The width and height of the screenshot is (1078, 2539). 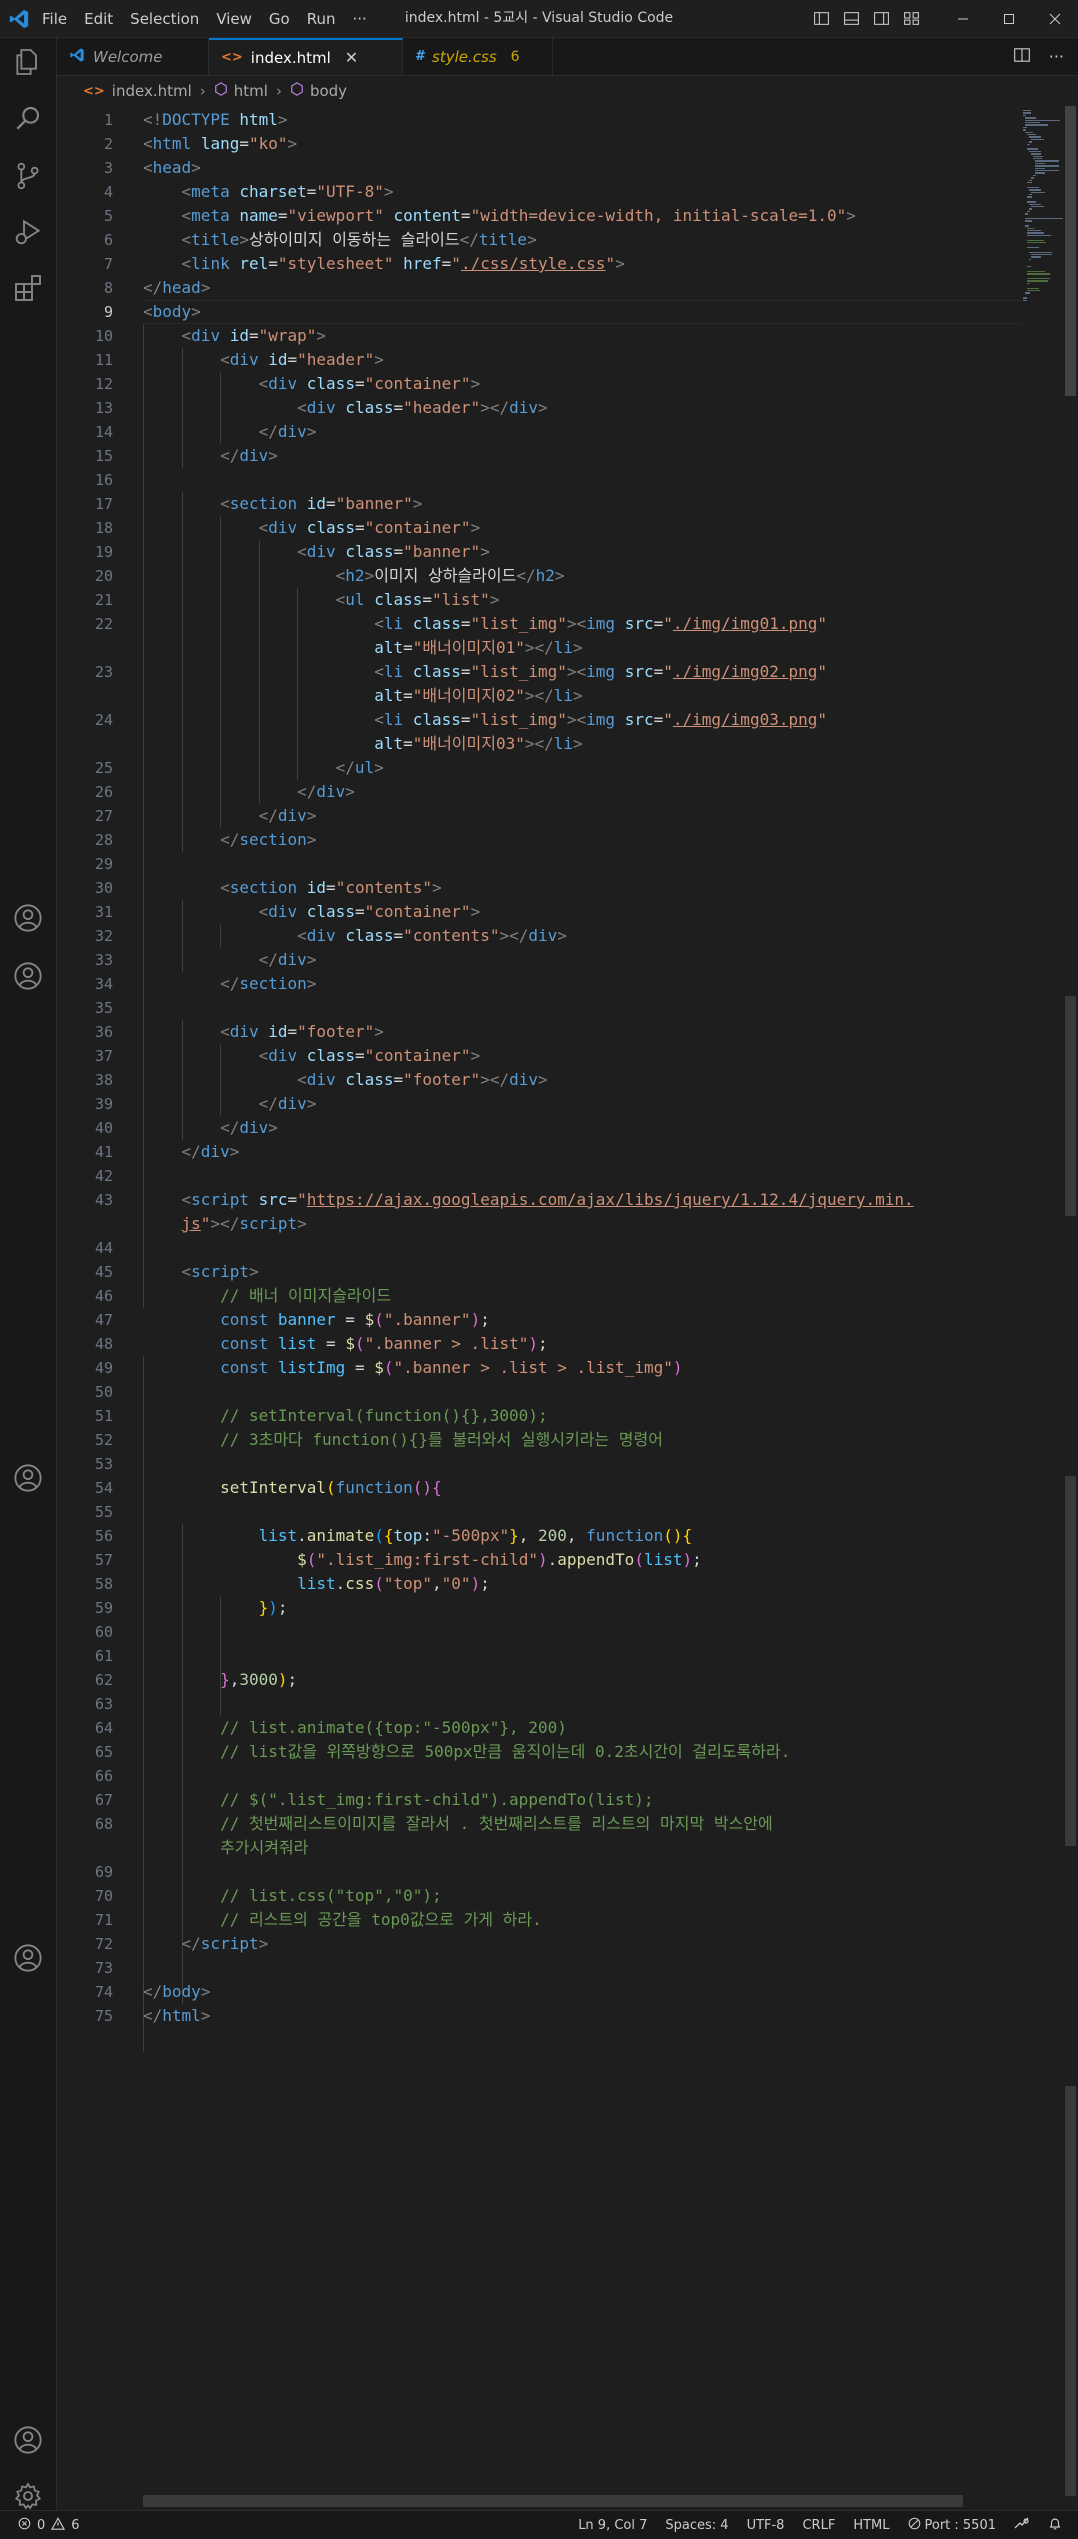 What do you see at coordinates (336, 1031) in the screenshot?
I see `code-token: "footer"` at bounding box center [336, 1031].